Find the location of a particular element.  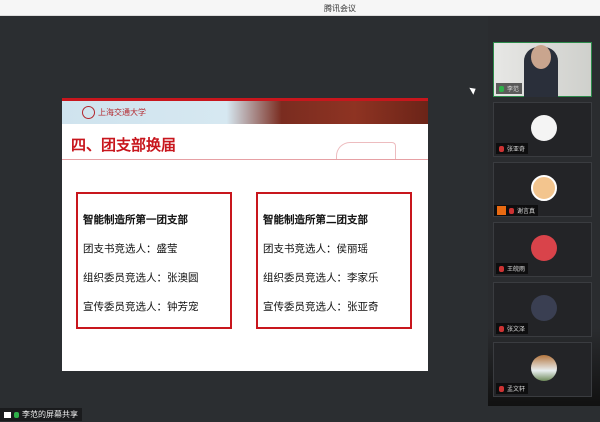

participant-name: 张文泽 is located at coordinates (516, 329).